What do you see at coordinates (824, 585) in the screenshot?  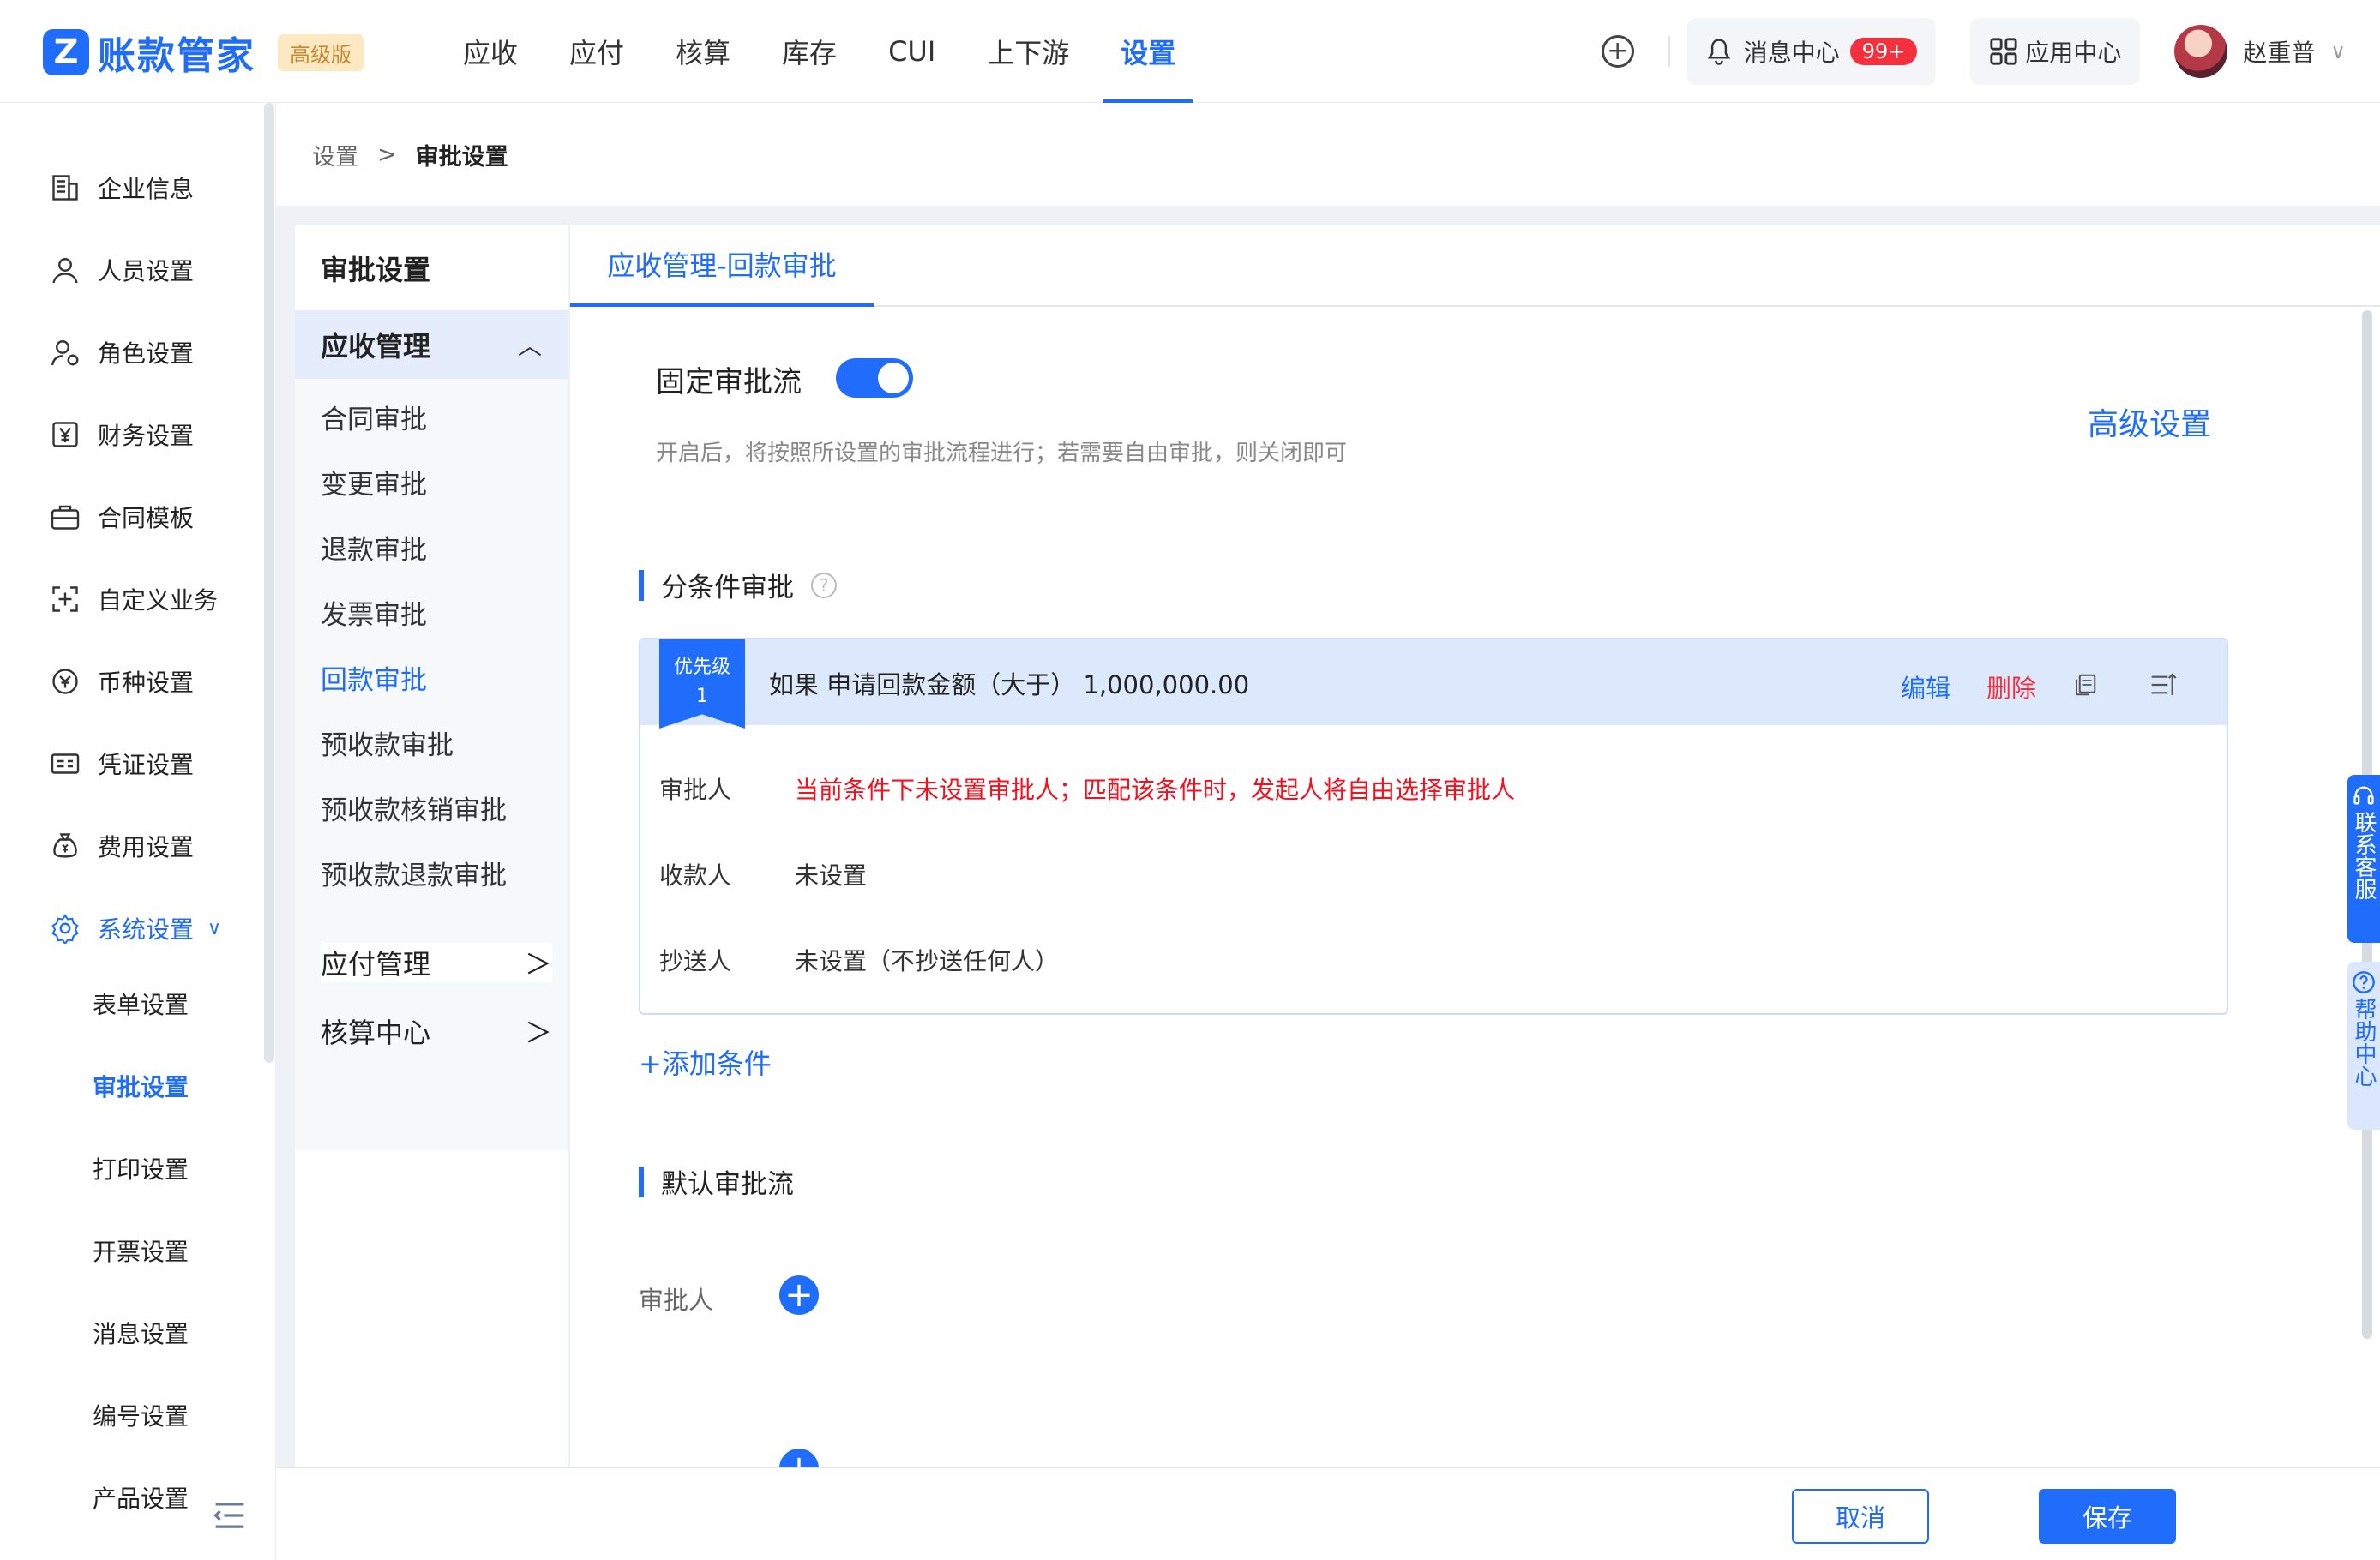 I see `question-icon: ?` at bounding box center [824, 585].